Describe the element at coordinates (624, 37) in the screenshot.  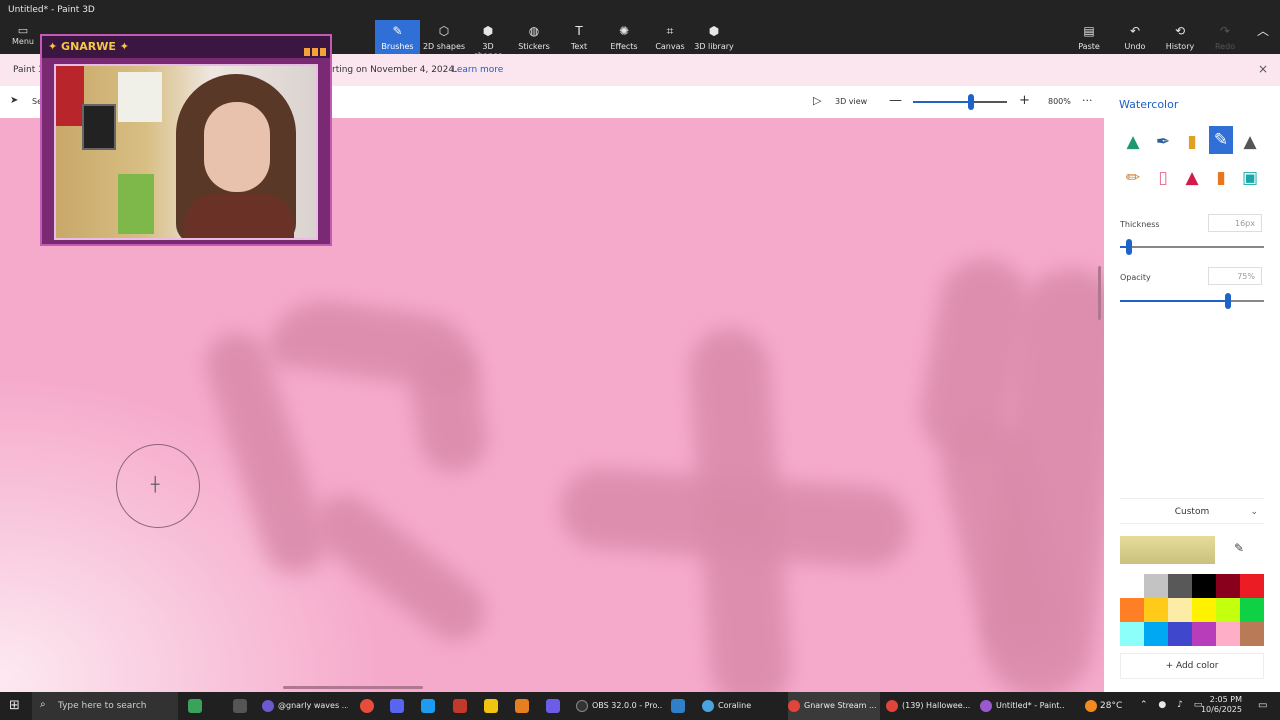
I see `tool-effects: ✺ Effects` at that location.